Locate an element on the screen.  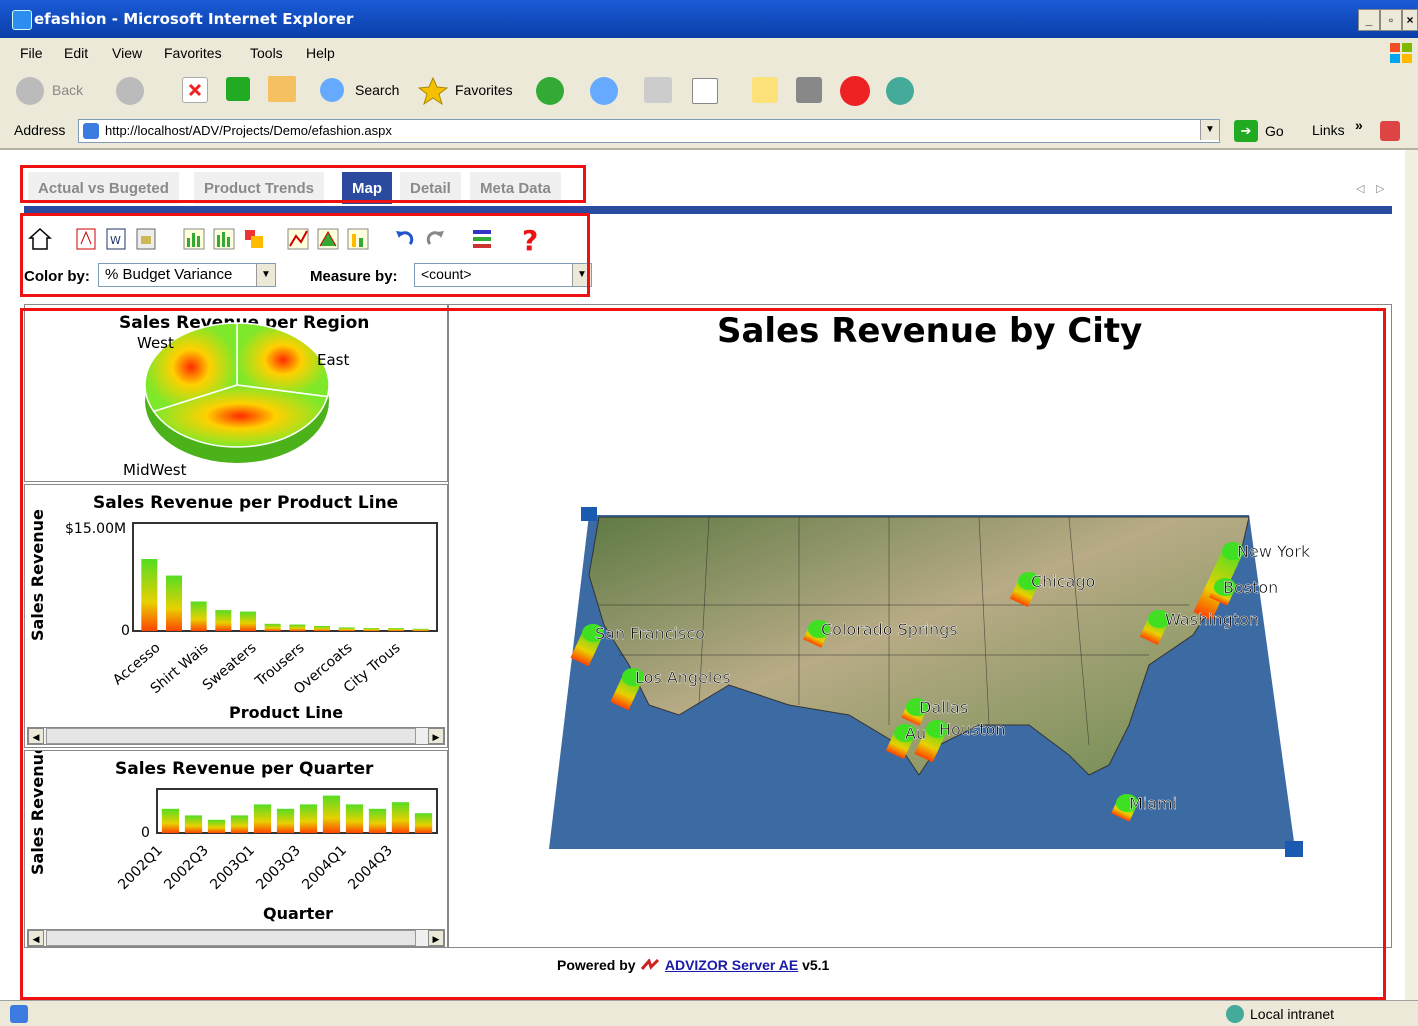
mail-icon is located at coordinates (604, 91).